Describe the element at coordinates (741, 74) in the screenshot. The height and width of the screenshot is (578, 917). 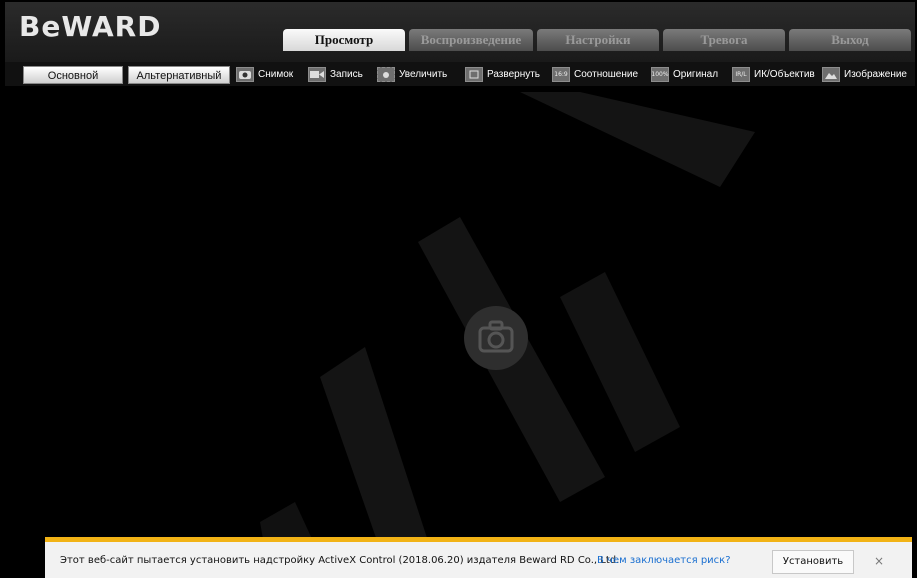
I see `ir-lens-icon: IR/L` at that location.